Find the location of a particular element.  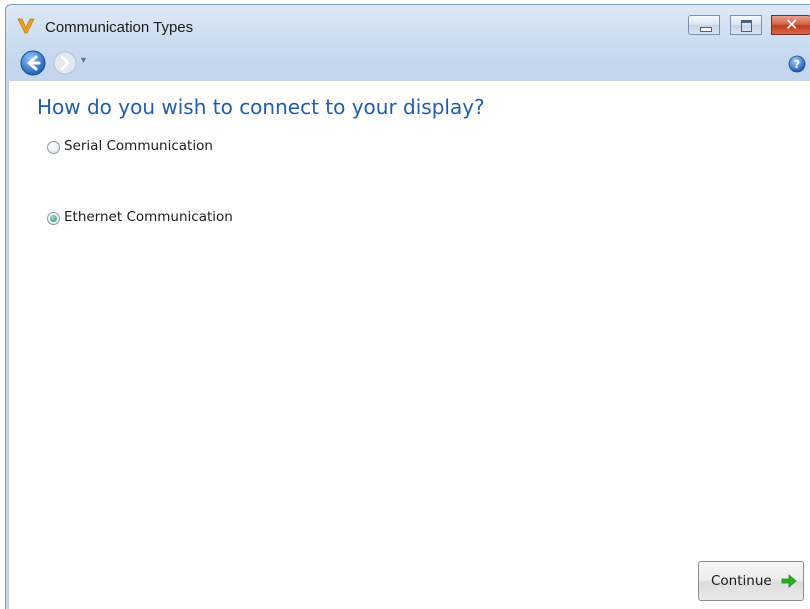

help-icon: ? is located at coordinates (797, 64).